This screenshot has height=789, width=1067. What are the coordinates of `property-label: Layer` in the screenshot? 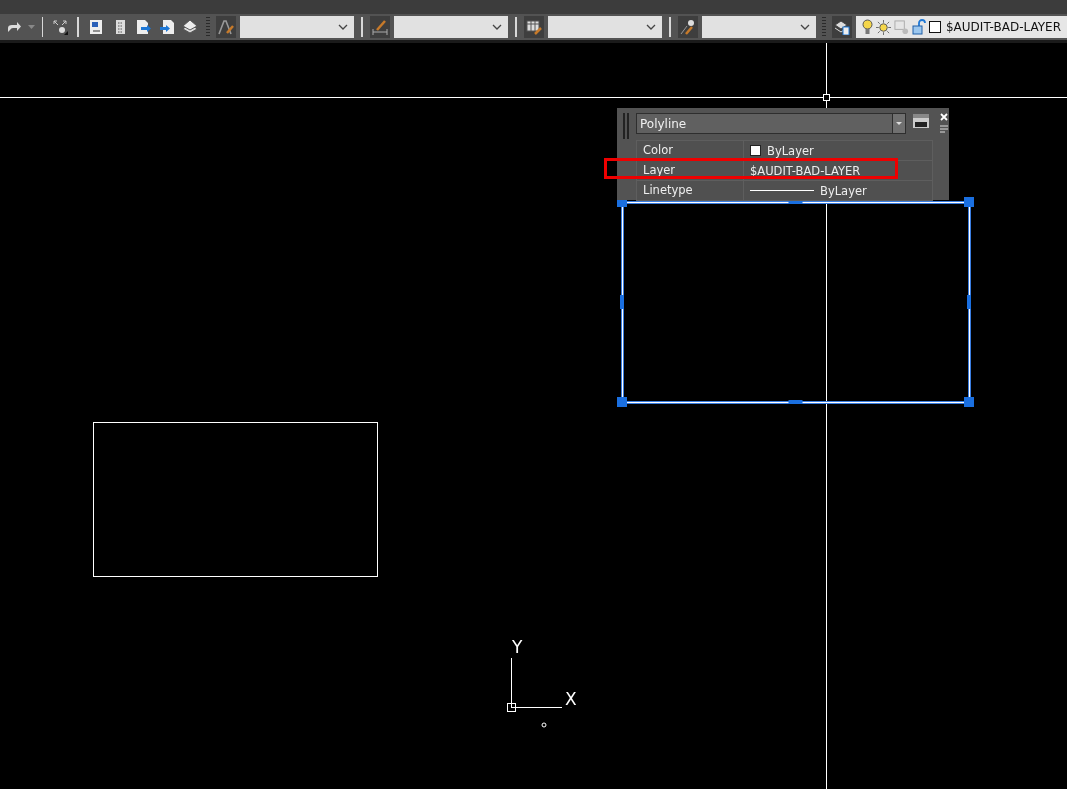 It's located at (690, 170).